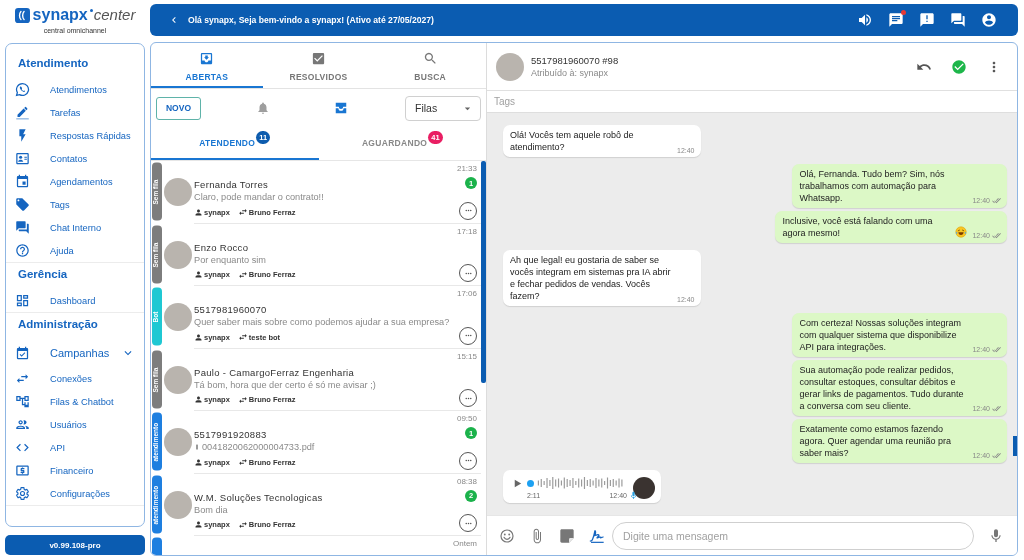 This screenshot has height=560, width=1024. Describe the element at coordinates (466, 294) in the screenshot. I see `ticket-time: 17:06` at that location.